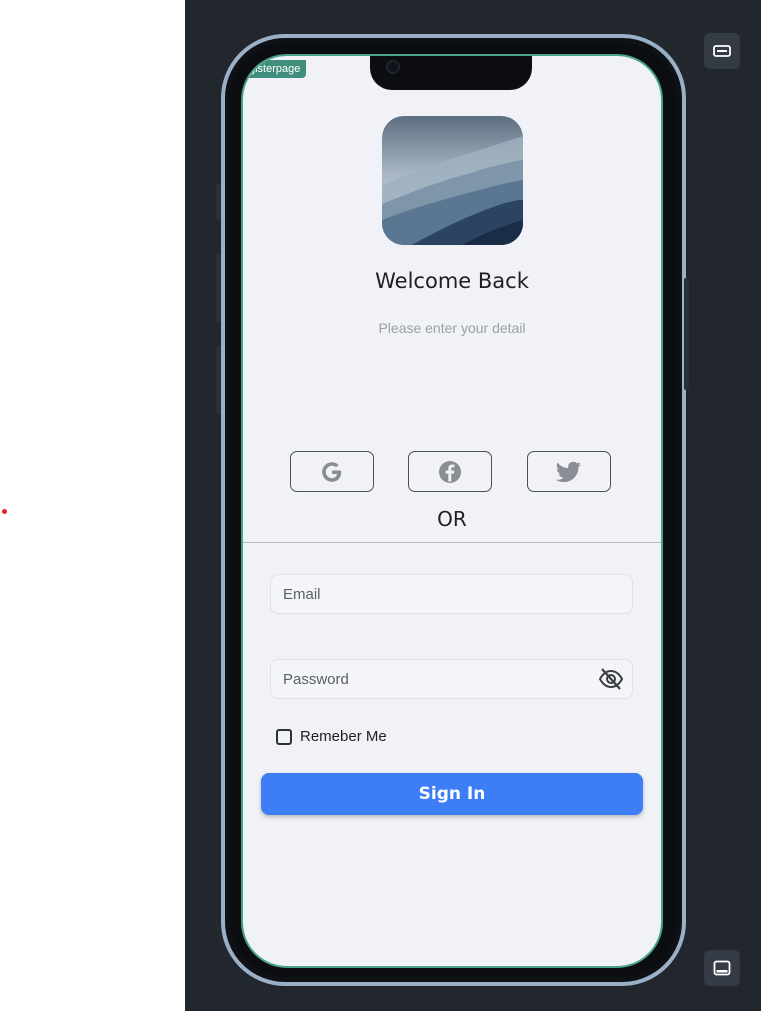 The height and width of the screenshot is (1011, 761). I want to click on remember-me-checkbox, so click(284, 736).